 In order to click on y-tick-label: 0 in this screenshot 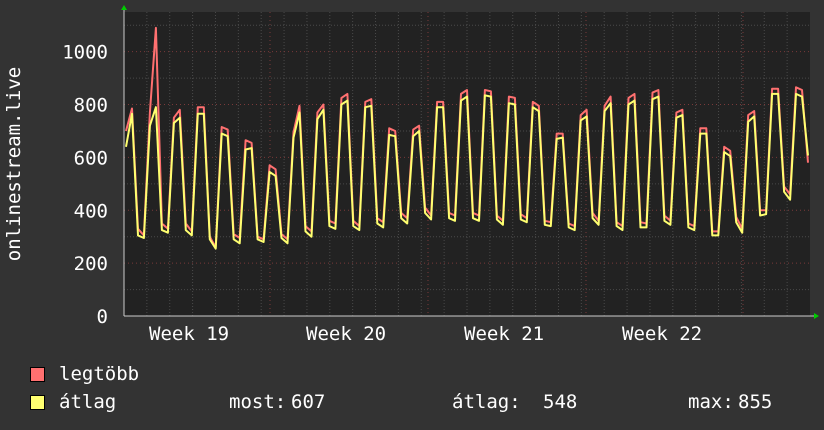, I will do `click(102, 317)`.